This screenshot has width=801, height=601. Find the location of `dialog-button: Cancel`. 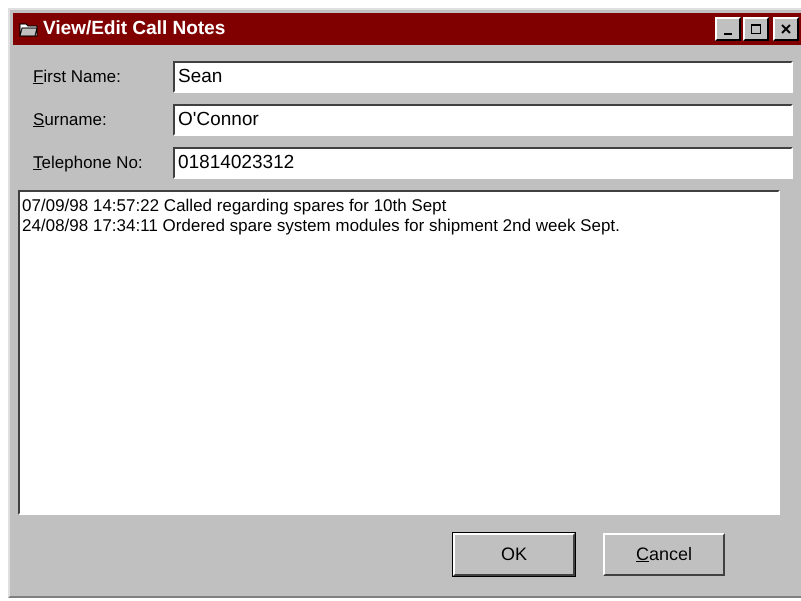

dialog-button: Cancel is located at coordinates (664, 554).